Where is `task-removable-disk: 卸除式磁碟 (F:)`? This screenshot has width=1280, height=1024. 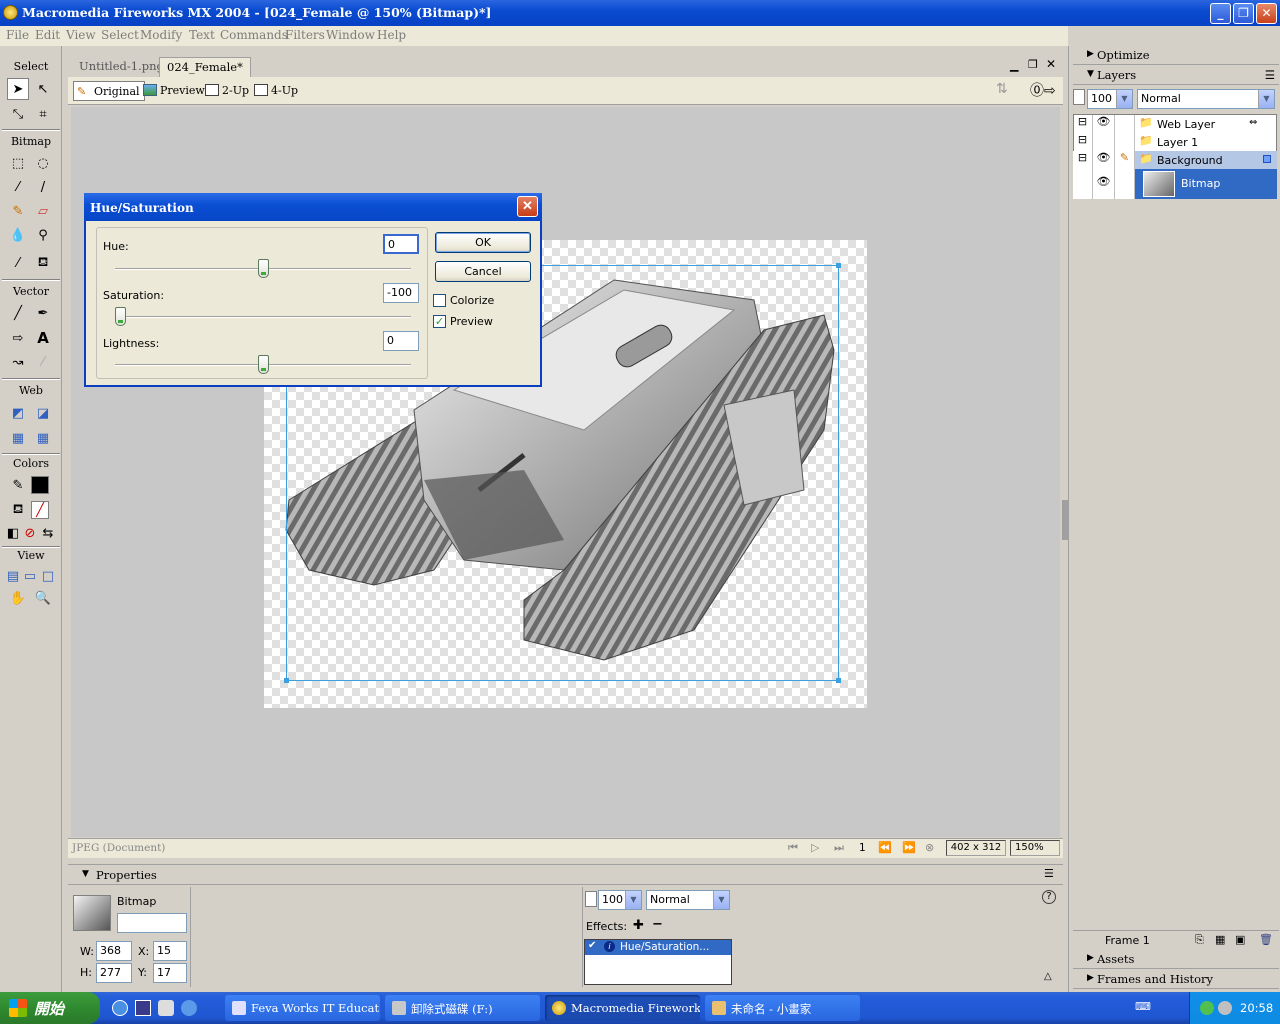
task-removable-disk: 卸除式磁碟 (F:) is located at coordinates (462, 1008).